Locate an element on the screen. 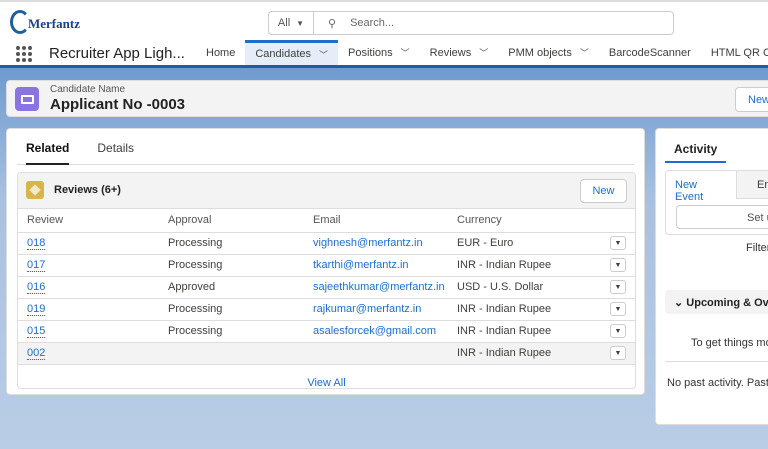 Image resolution: width=768 pixels, height=449 pixels. chevron-down-icon: ⌄ is located at coordinates (680, 303).